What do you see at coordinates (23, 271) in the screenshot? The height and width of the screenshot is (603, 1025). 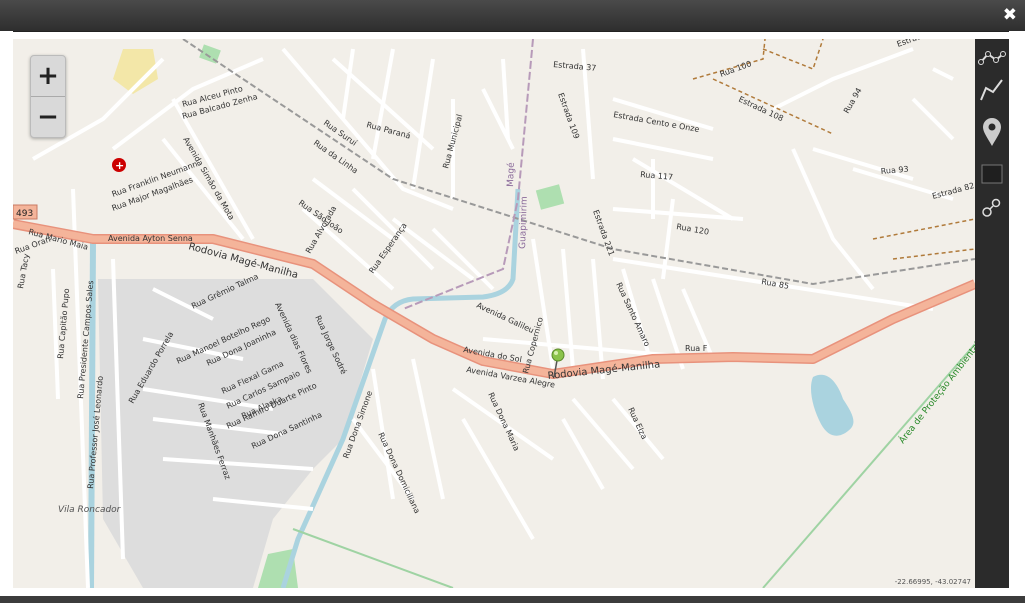 I see `label-rua-tacy: Rua Tacy` at bounding box center [23, 271].